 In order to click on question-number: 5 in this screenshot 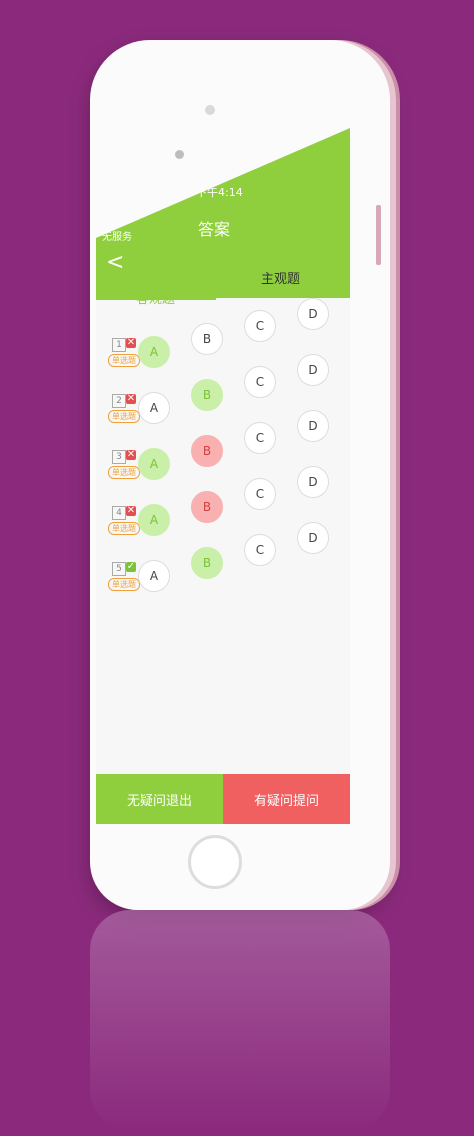, I will do `click(119, 569)`.